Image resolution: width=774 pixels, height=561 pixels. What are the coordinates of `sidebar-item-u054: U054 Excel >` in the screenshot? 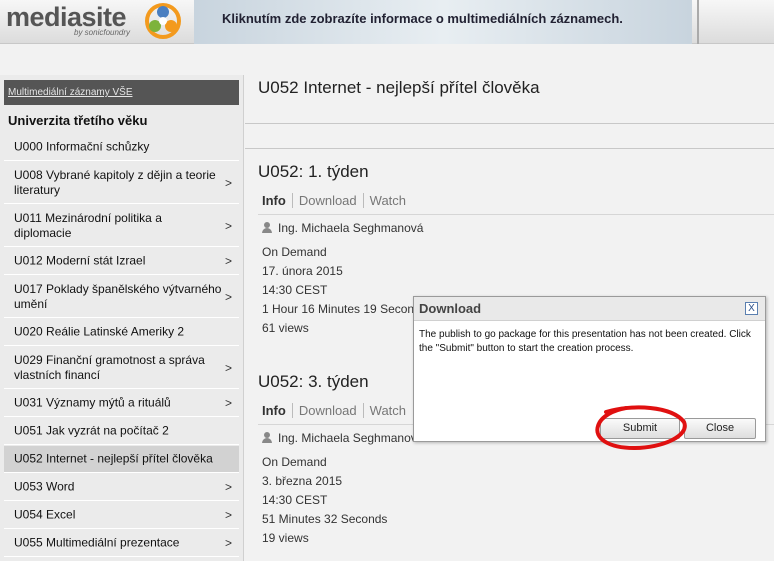 It's located at (121, 515).